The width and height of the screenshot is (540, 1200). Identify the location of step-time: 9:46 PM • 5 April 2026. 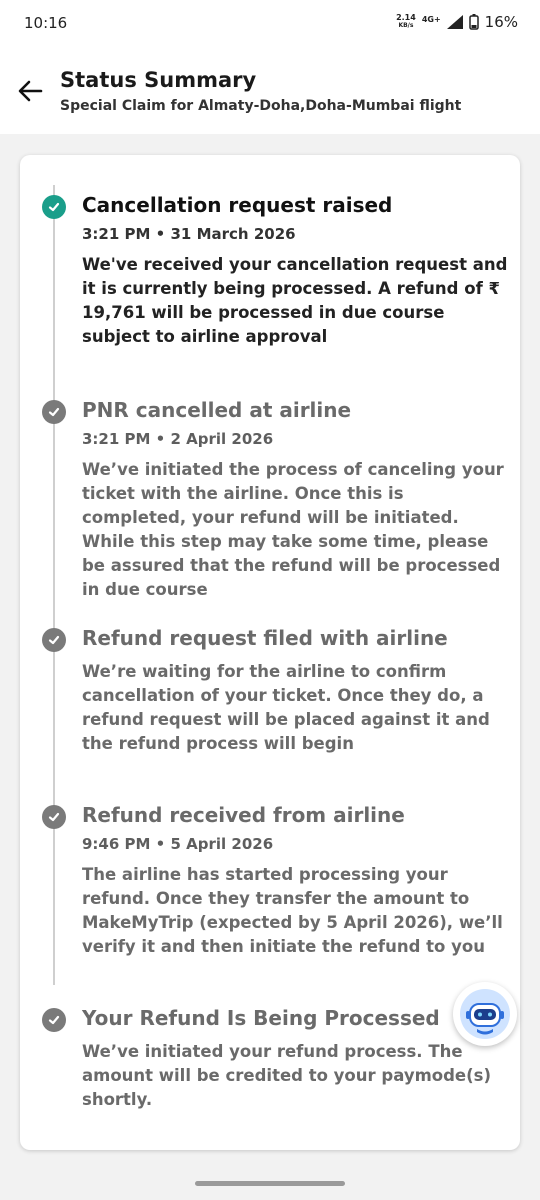
(178, 844).